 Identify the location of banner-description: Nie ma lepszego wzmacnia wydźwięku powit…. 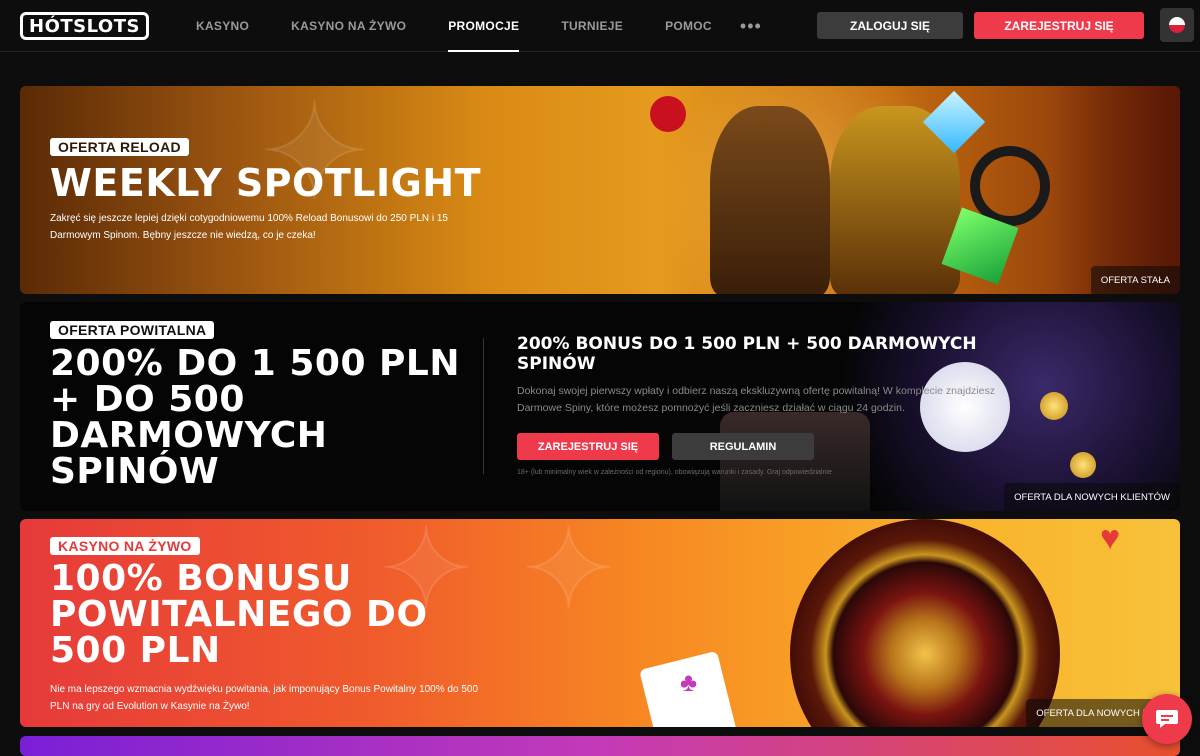
(264, 698).